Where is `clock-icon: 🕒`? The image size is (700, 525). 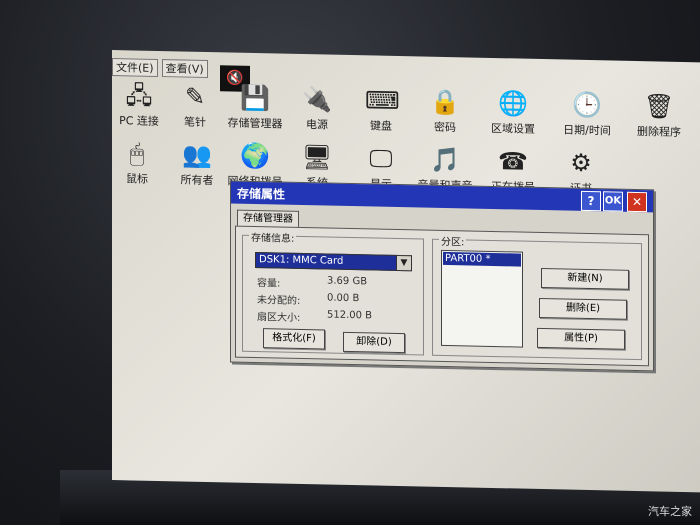
clock-icon: 🕒 is located at coordinates (587, 105).